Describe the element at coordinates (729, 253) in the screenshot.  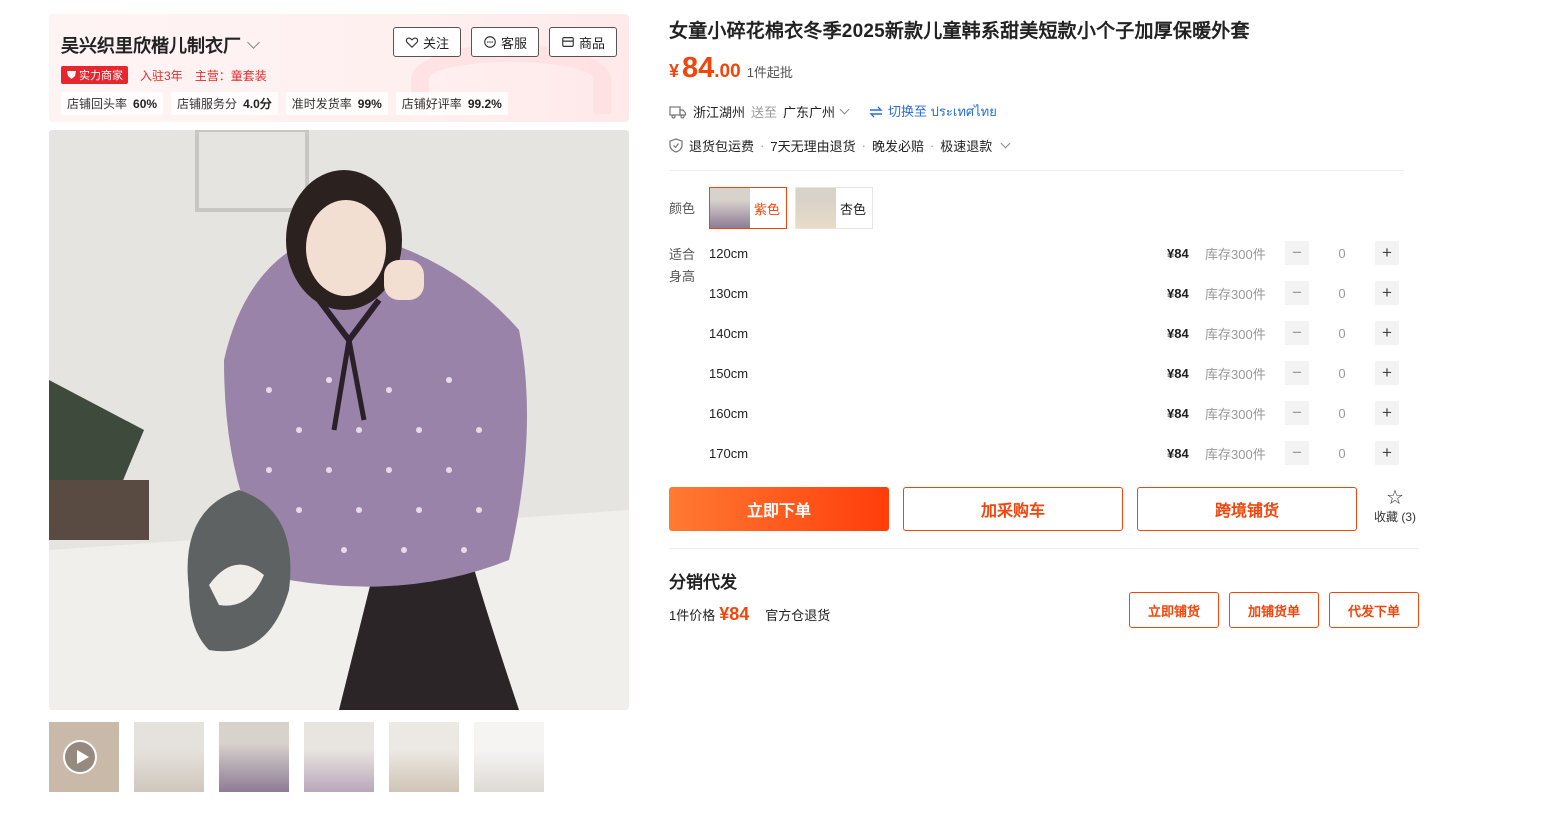
I see `size-value: 120cm` at that location.